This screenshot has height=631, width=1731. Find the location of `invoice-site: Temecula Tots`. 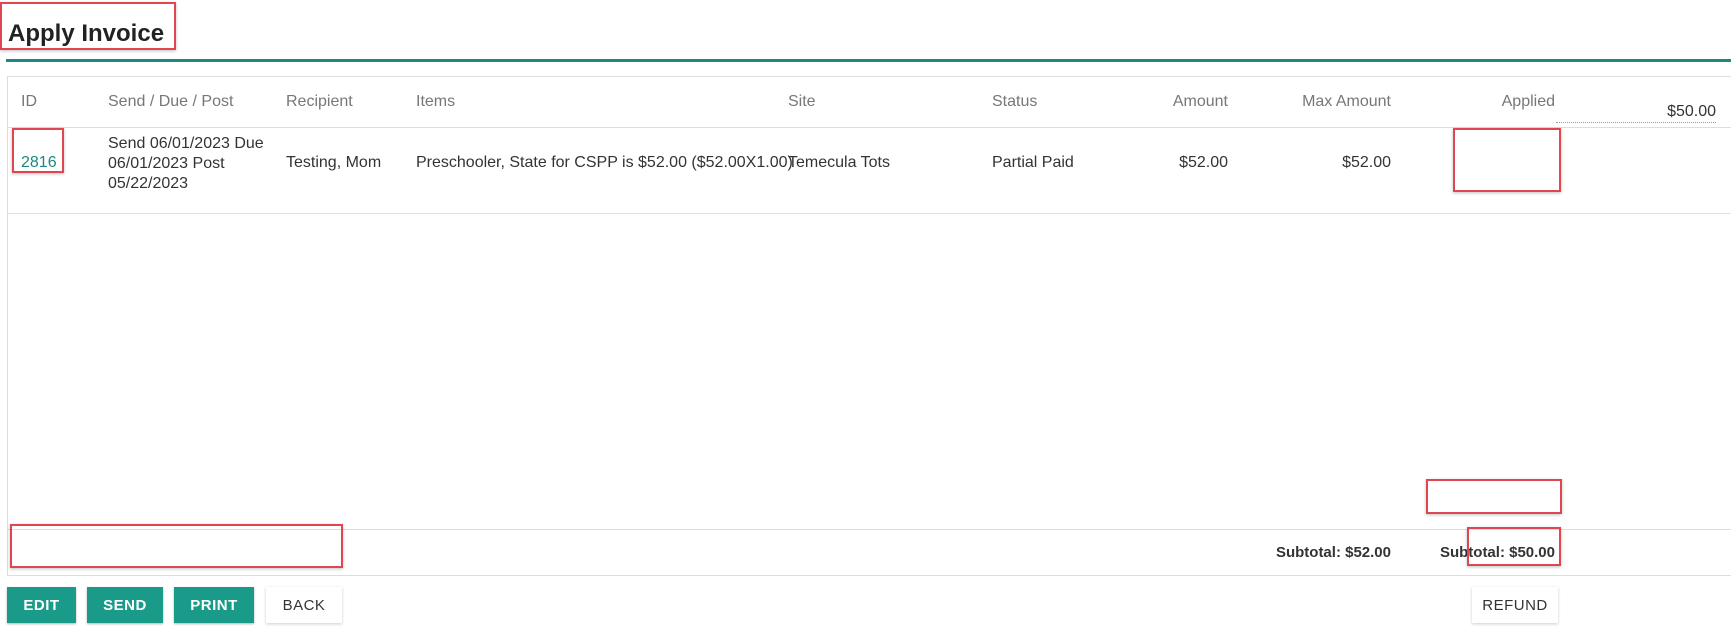

invoice-site: Temecula Tots is located at coordinates (839, 162).